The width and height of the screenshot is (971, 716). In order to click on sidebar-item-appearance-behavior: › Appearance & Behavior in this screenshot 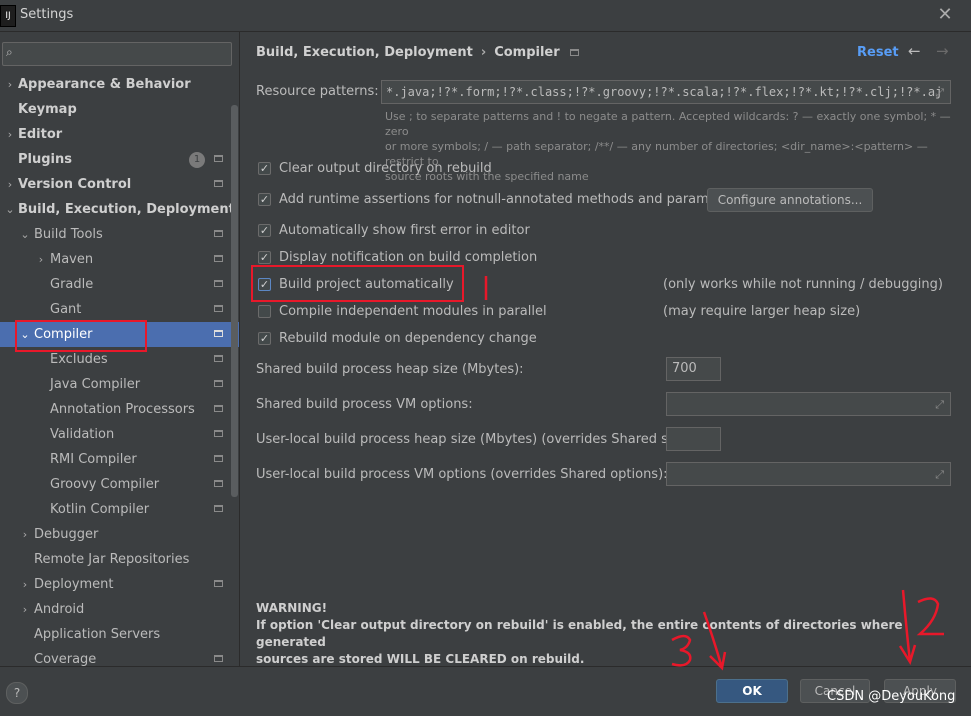, I will do `click(119, 84)`.